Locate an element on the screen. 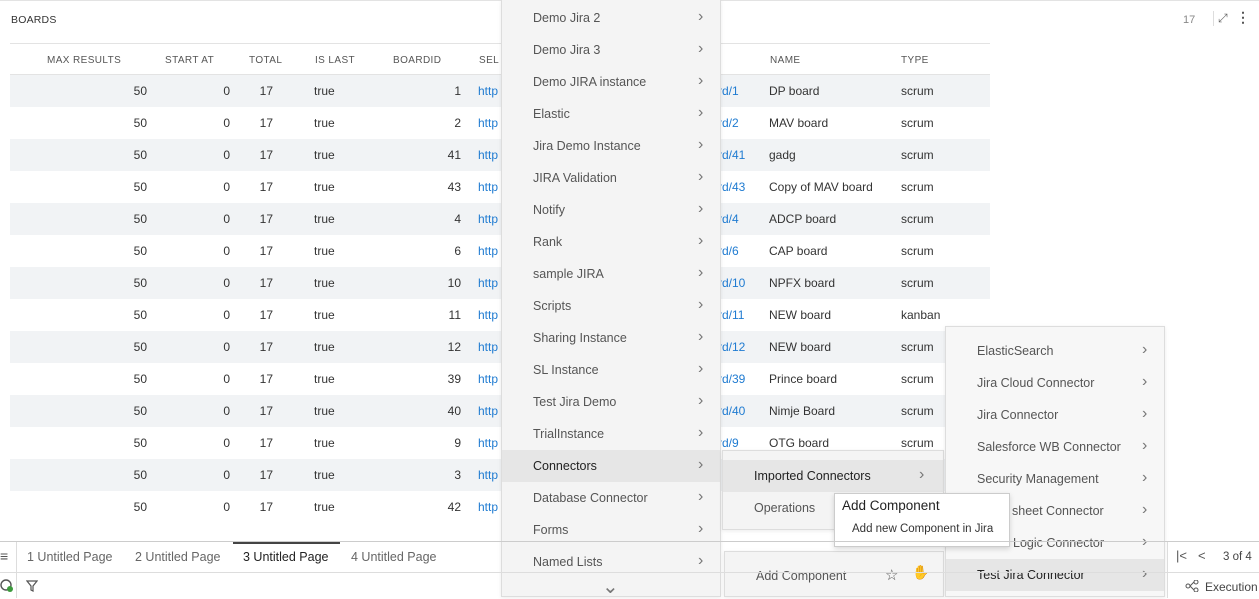 The width and height of the screenshot is (1259, 599). cell-self-suffix: rd/6 is located at coordinates (728, 251).